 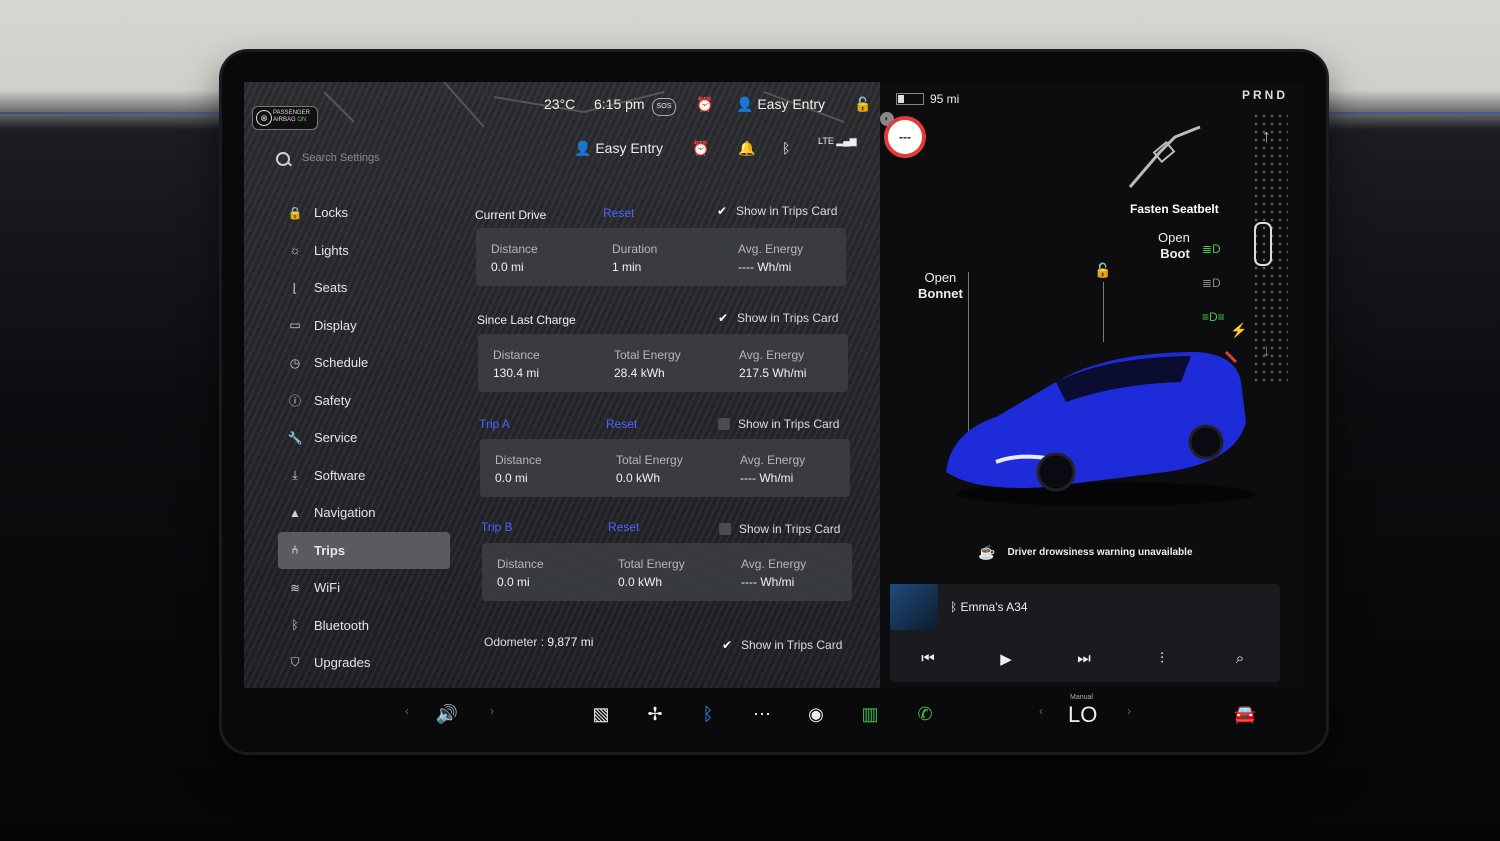 I want to click on sidebar-item-display: ▭ Display, so click(x=364, y=326).